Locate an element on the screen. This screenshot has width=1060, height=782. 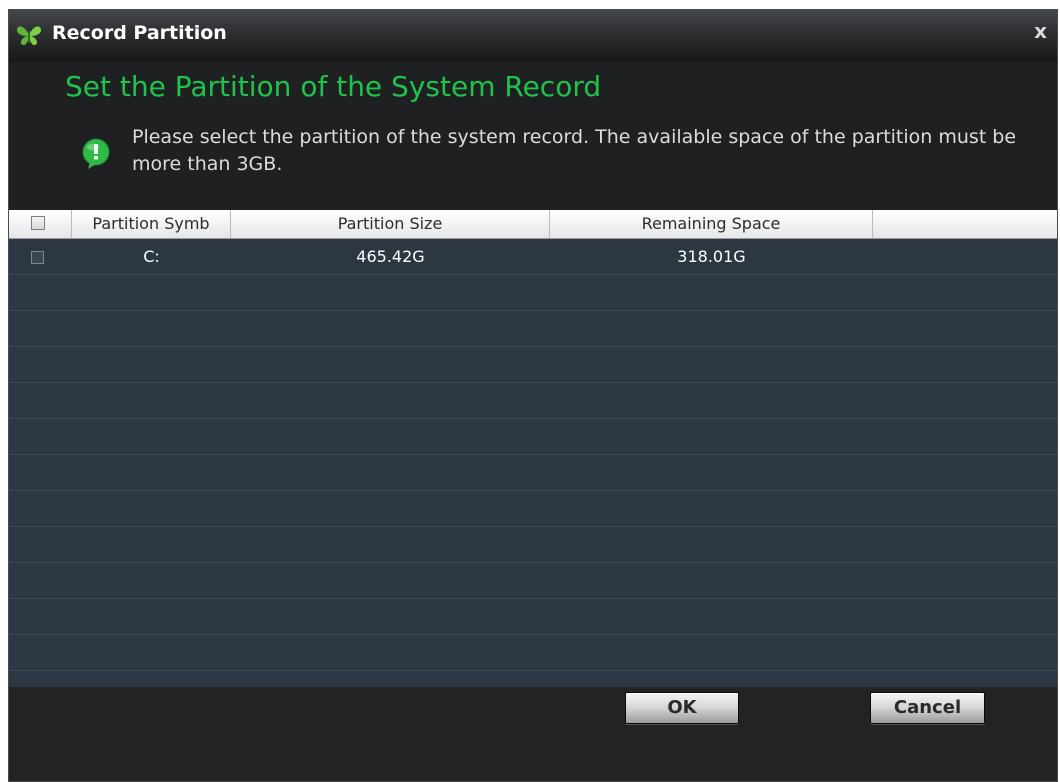
ok-button: OK is located at coordinates (682, 708).